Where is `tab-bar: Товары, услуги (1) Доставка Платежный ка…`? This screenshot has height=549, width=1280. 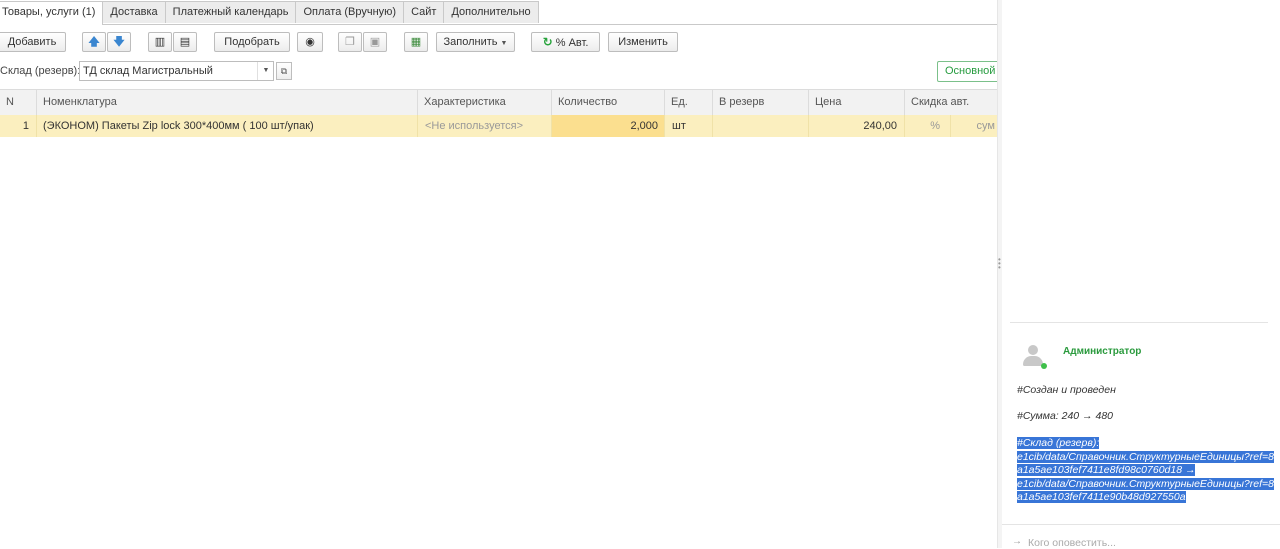 tab-bar: Товары, услуги (1) Доставка Платежный ка… is located at coordinates (269, 13).